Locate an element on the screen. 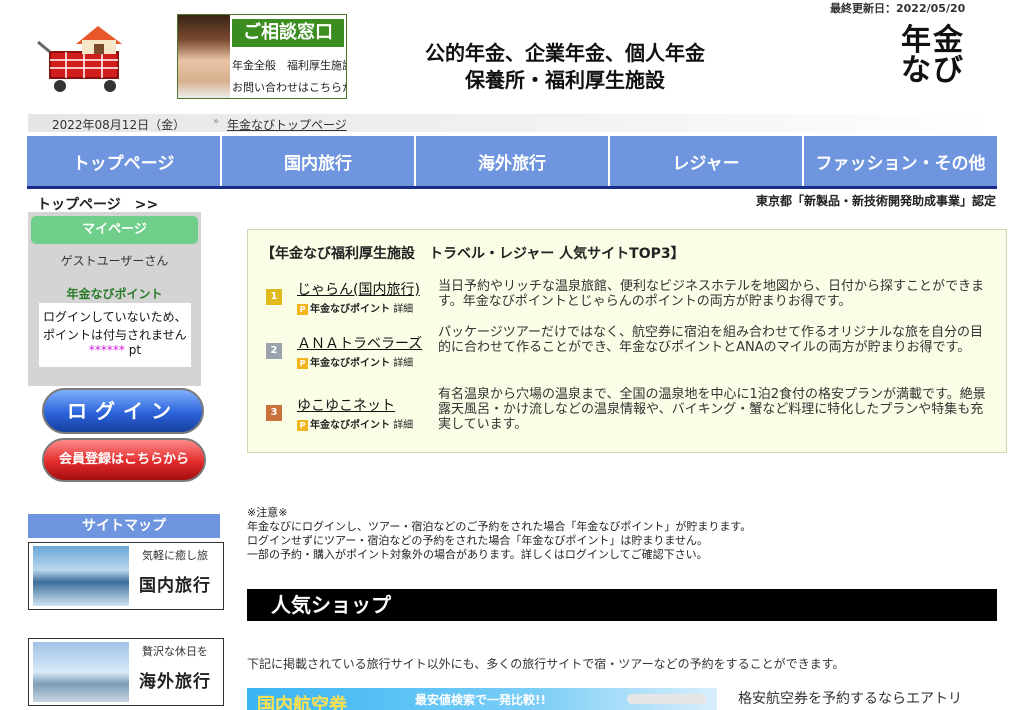  bronze-medal-icon: 3 is located at coordinates (274, 413).